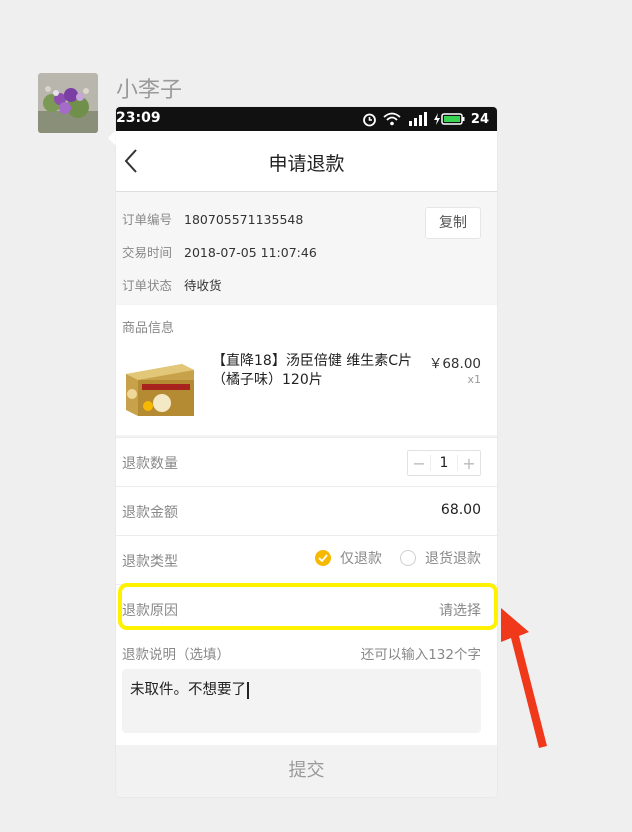 The image size is (632, 832). I want to click on radio-refund-only-label: 仅退款, so click(361, 559).